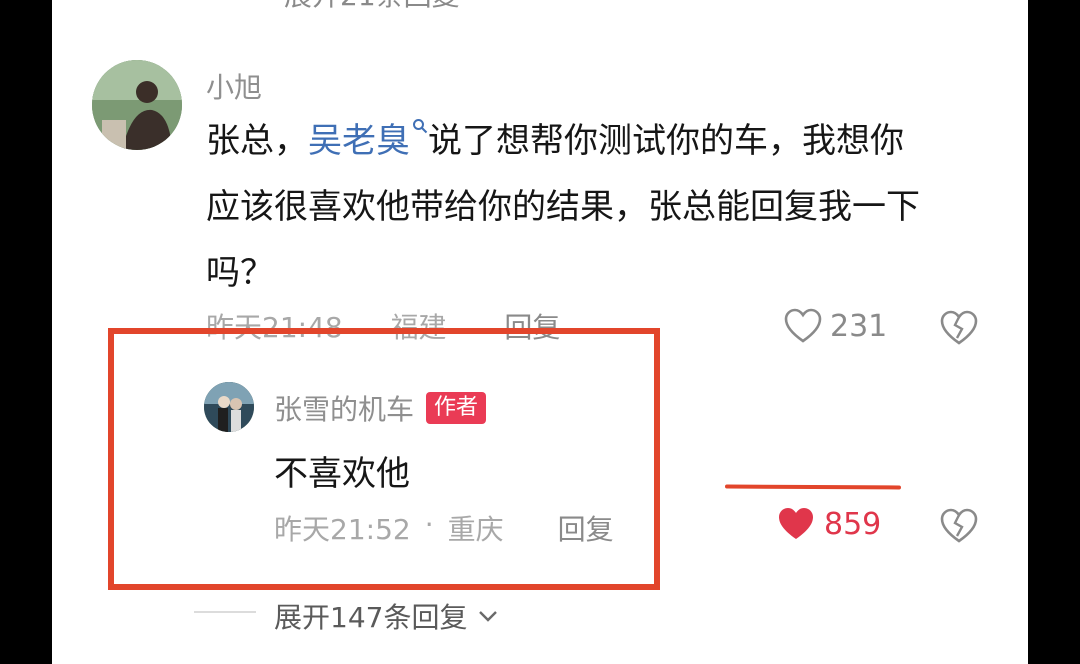 Image resolution: width=1080 pixels, height=664 pixels. What do you see at coordinates (371, 617) in the screenshot?
I see `expand-replies-label: 展开147条回复` at bounding box center [371, 617].